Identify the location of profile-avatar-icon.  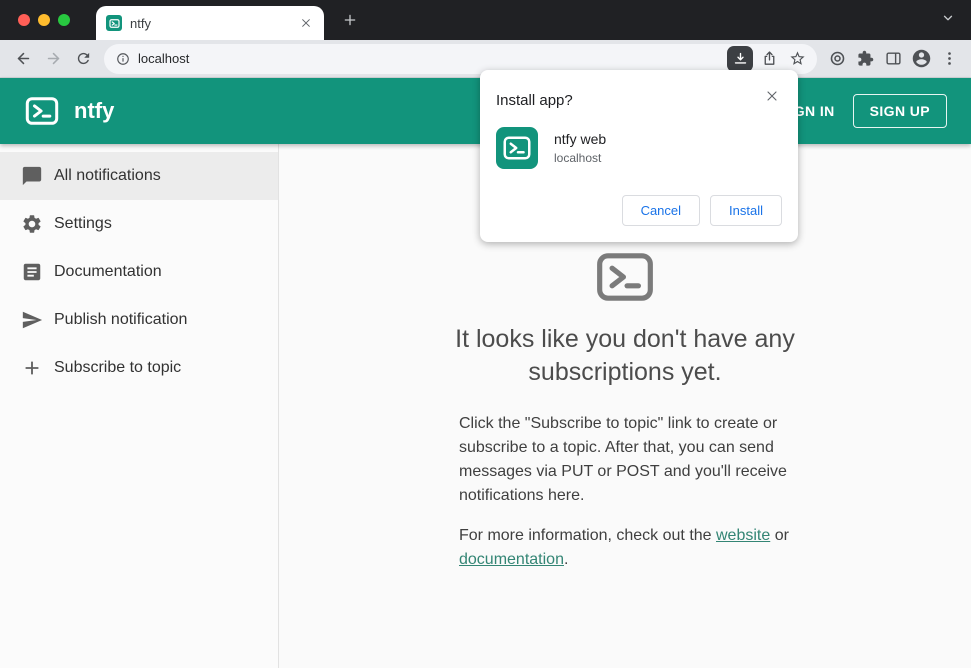
(921, 59).